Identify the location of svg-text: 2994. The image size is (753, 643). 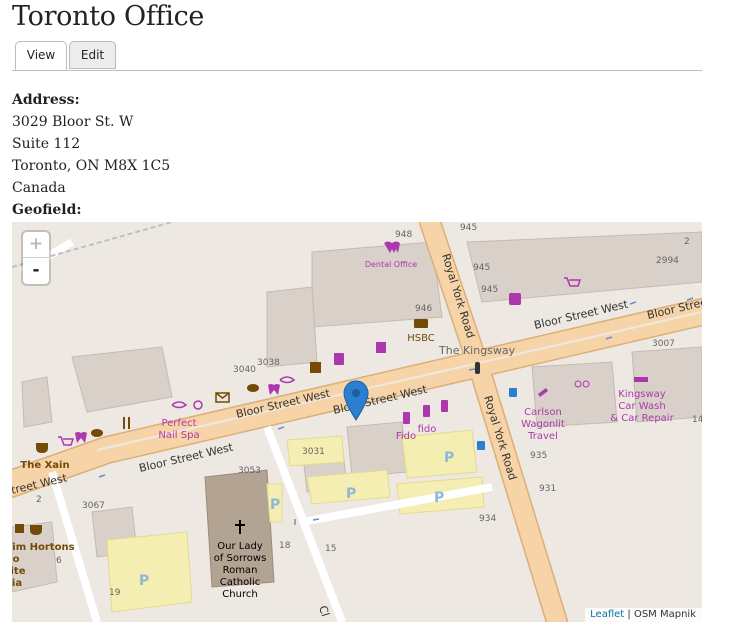
(667, 261).